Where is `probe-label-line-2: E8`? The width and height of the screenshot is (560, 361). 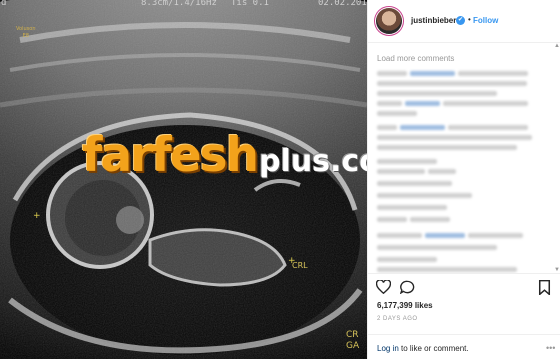 probe-label-line-2: E8 is located at coordinates (25, 36).